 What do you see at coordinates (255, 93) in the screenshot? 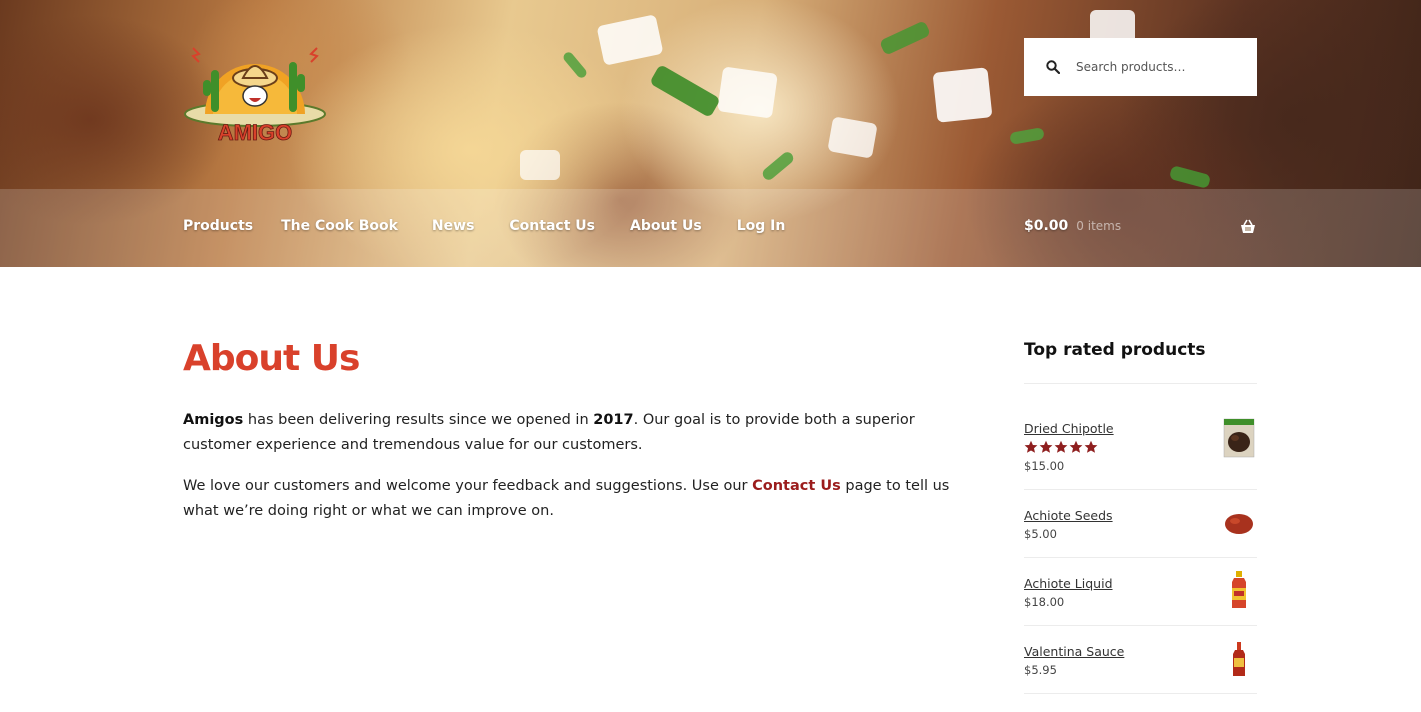
I see `site-logo: AMIGO` at bounding box center [255, 93].